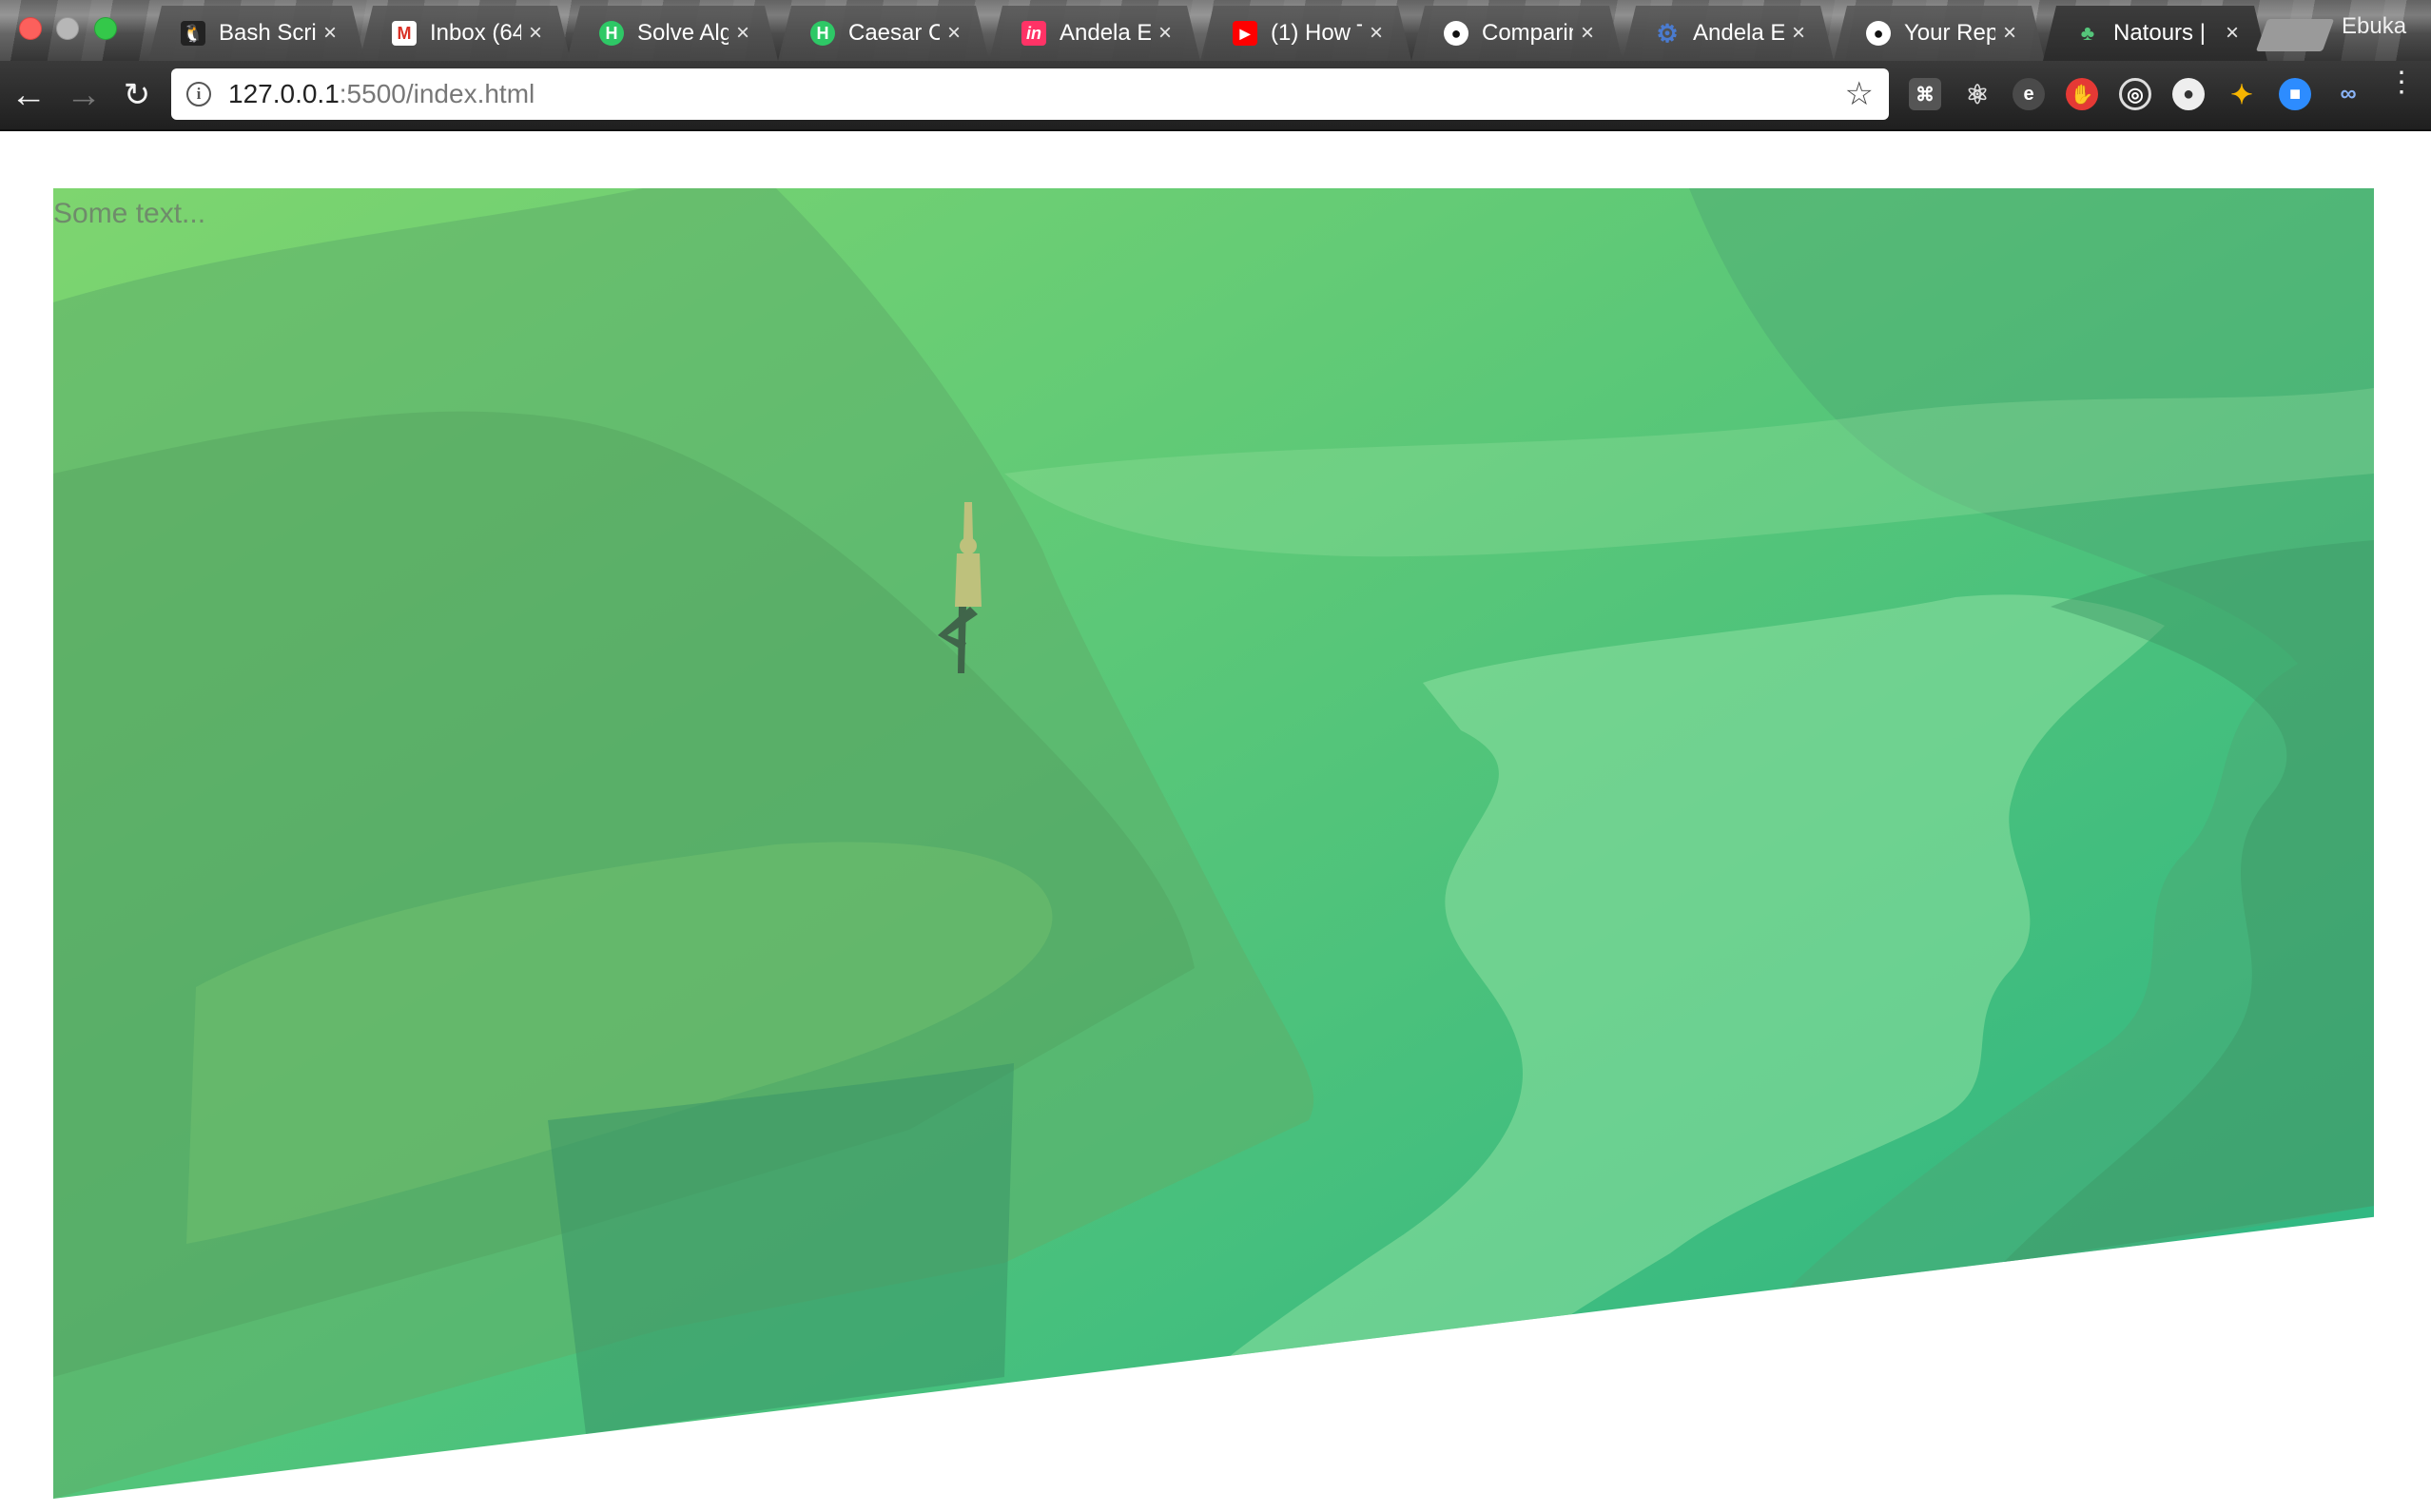 The image size is (2431, 1512). Describe the element at coordinates (2374, 27) in the screenshot. I see `profile-name: Ebuka` at that location.